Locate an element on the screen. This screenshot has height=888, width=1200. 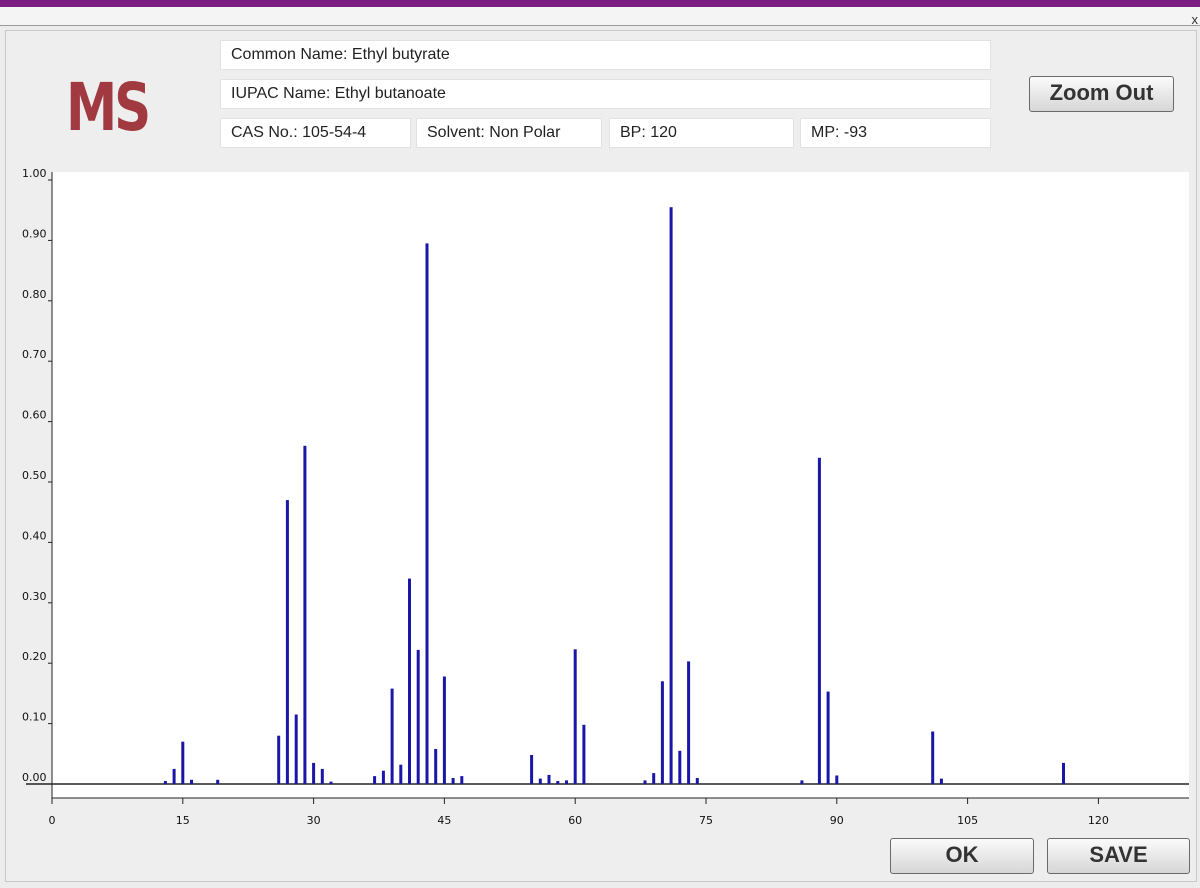
ok-button: OK is located at coordinates (962, 856).